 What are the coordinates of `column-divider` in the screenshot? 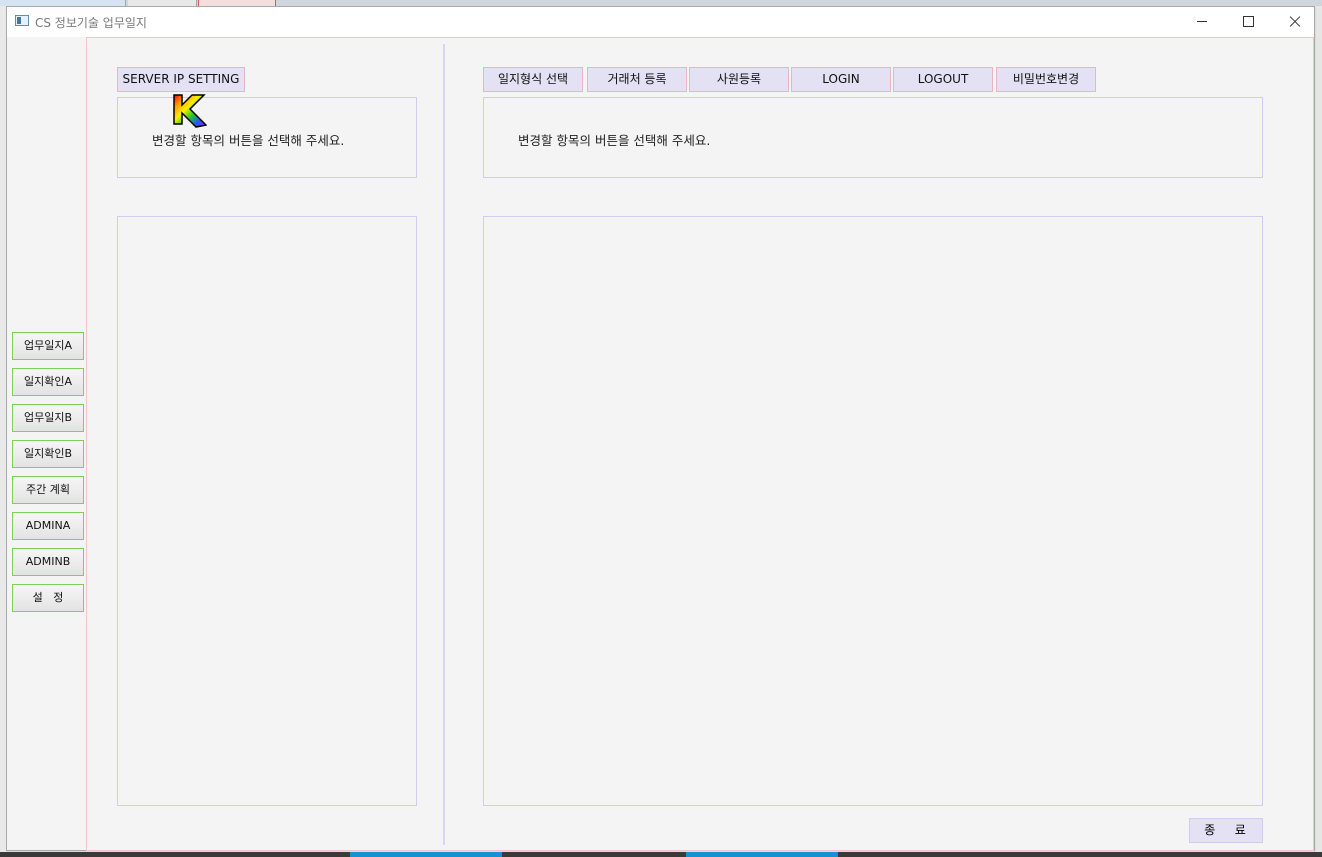 It's located at (444, 444).